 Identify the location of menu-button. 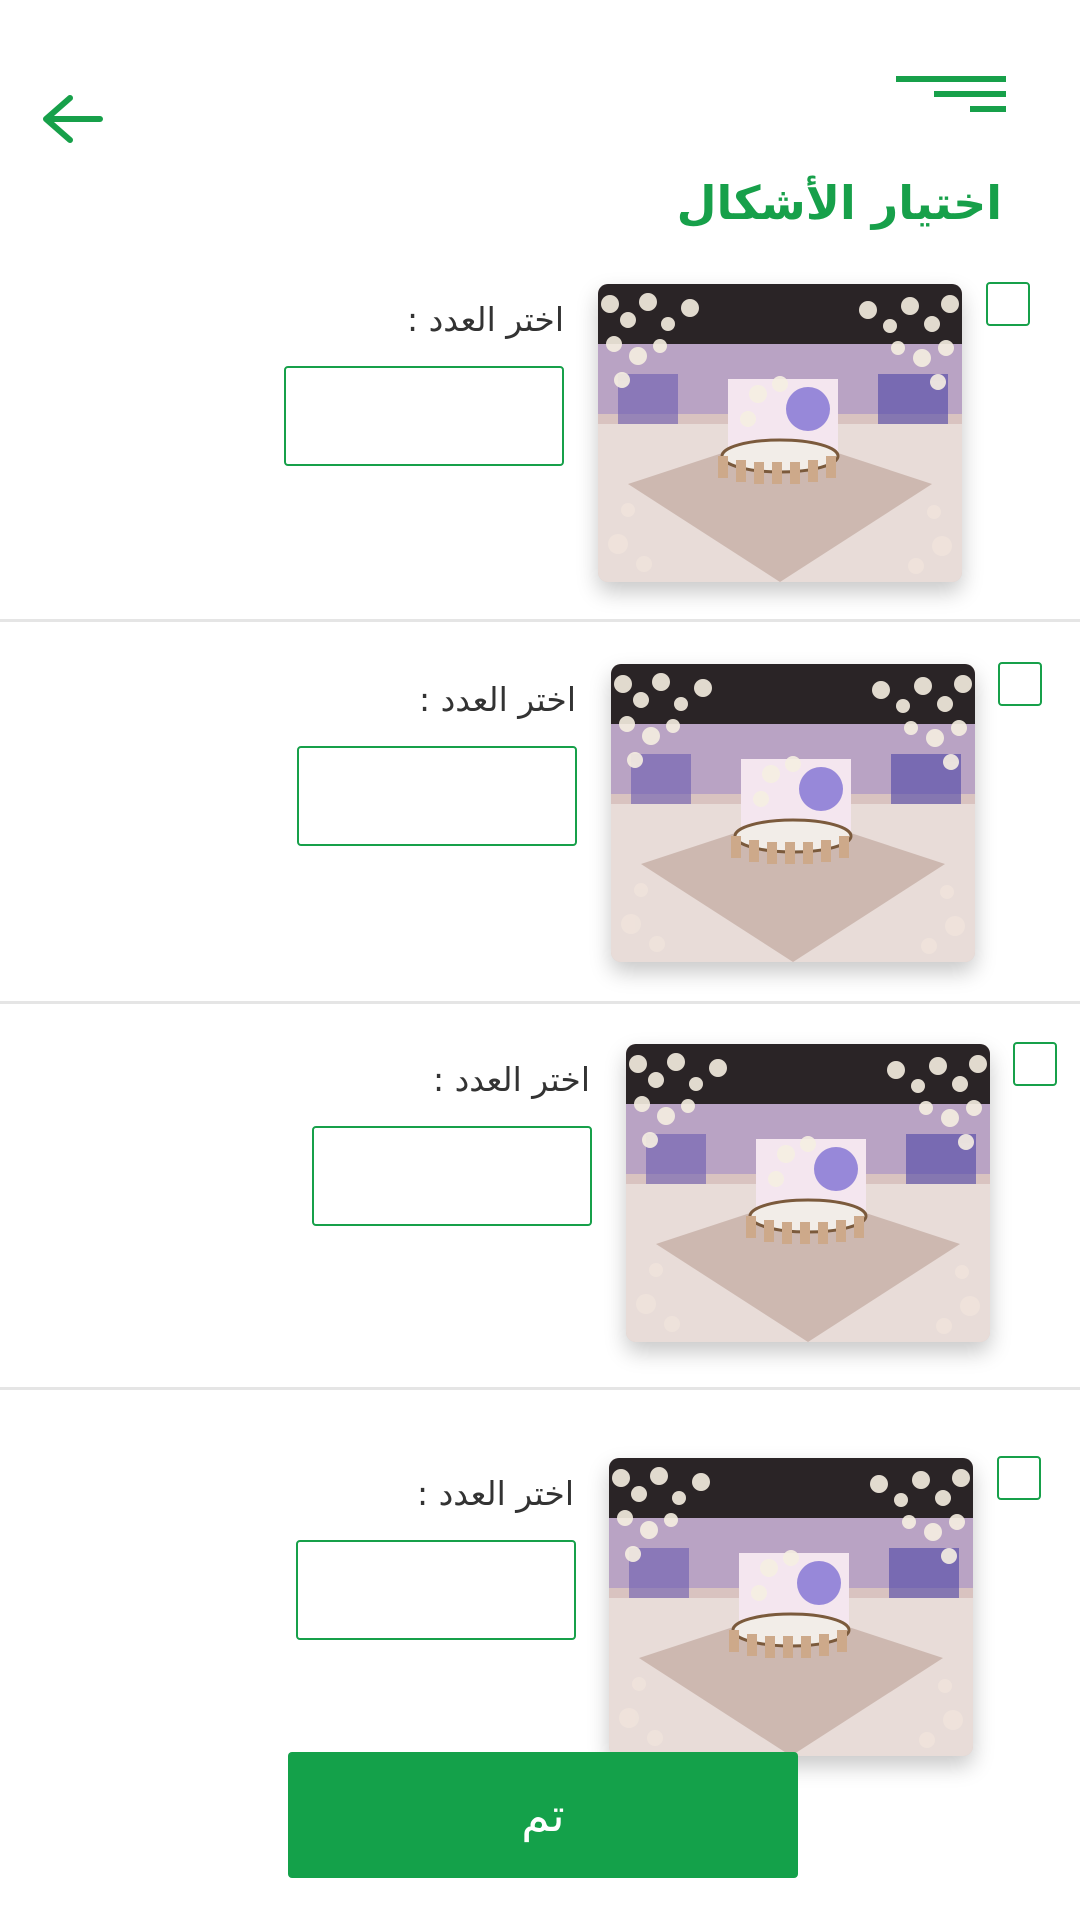
(955, 96).